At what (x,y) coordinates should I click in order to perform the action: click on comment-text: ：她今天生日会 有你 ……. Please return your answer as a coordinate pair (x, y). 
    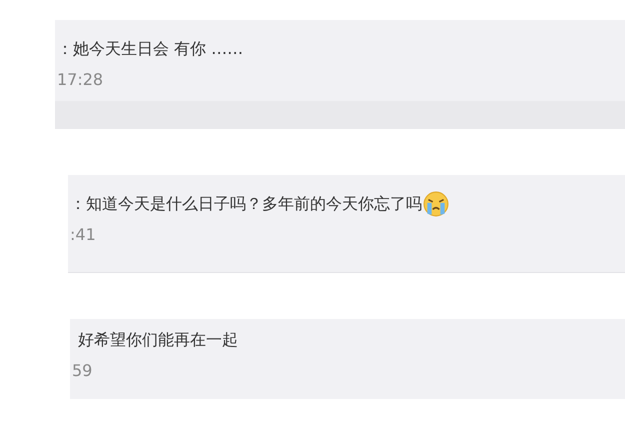
    Looking at the image, I should click on (150, 49).